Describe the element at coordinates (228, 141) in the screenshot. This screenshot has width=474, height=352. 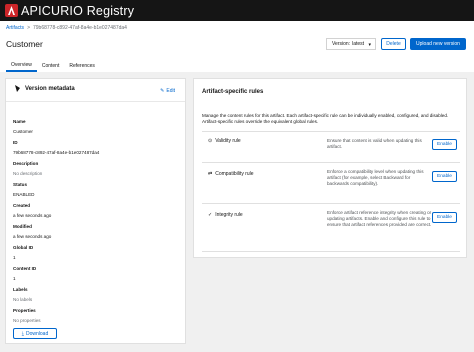
I see `rule-label-validity: Validity rule` at that location.